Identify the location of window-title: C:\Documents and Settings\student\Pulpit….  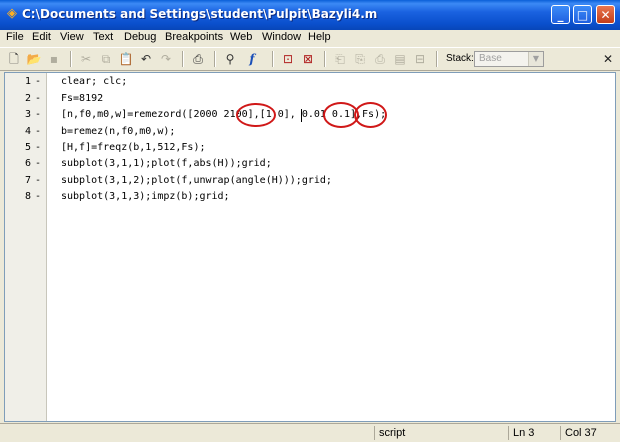
(200, 14).